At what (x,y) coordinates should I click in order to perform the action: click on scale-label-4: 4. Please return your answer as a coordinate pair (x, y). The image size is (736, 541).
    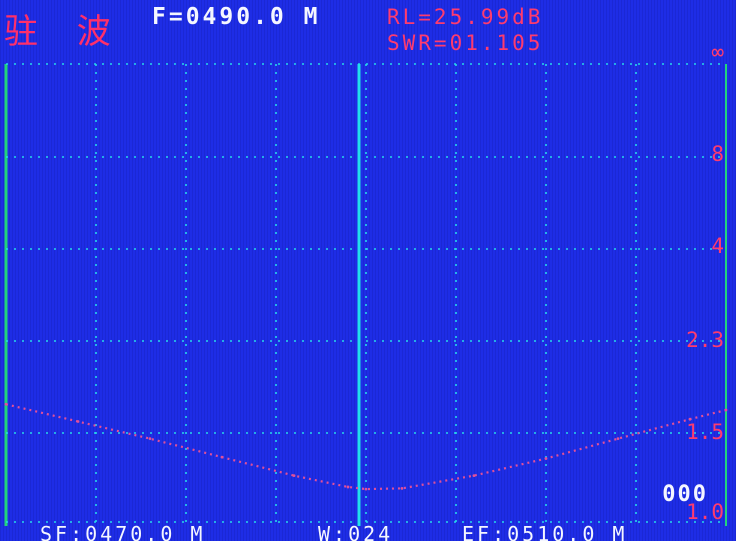
    Looking at the image, I should click on (717, 246).